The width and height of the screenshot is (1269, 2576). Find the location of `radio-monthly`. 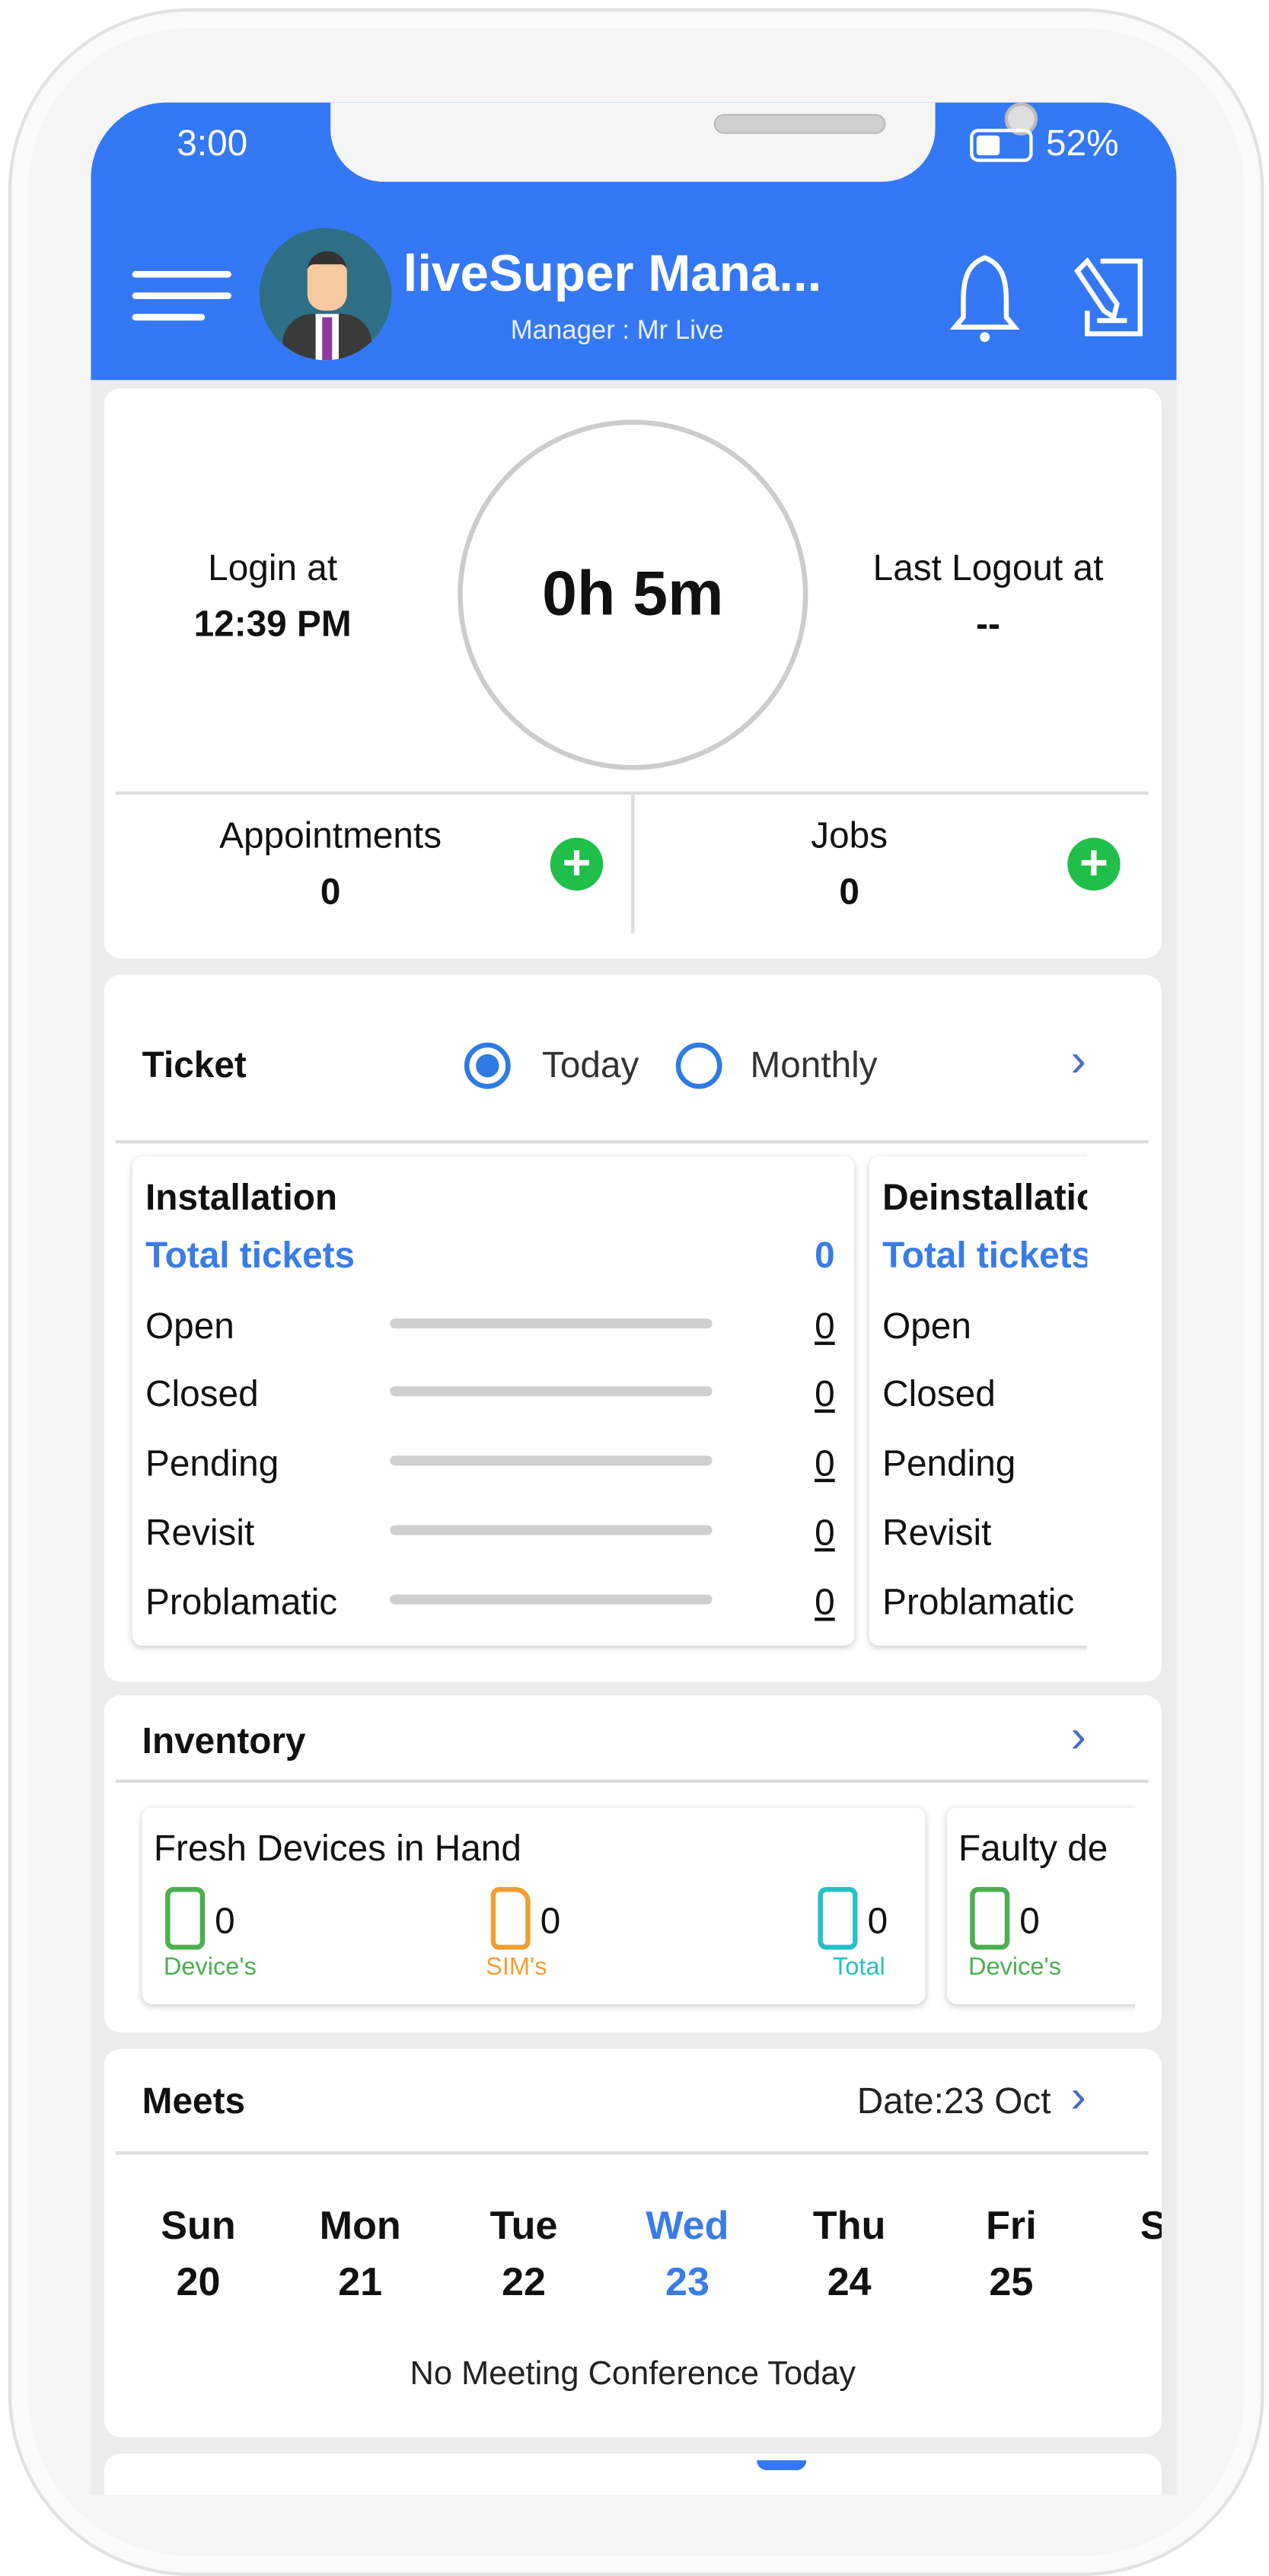

radio-monthly is located at coordinates (698, 1065).